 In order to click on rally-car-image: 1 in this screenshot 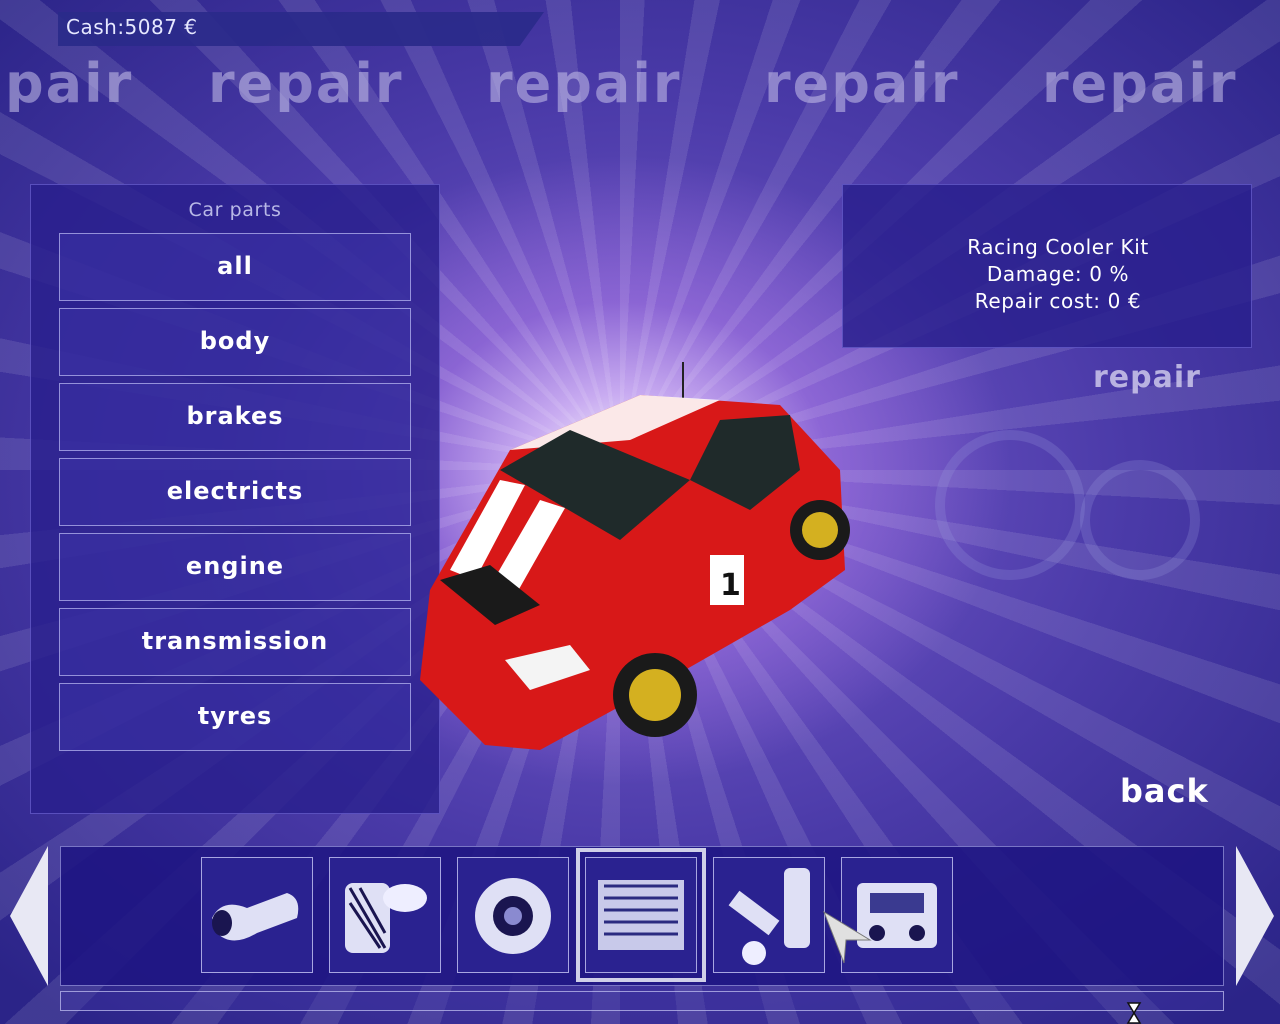, I will do `click(635, 556)`.